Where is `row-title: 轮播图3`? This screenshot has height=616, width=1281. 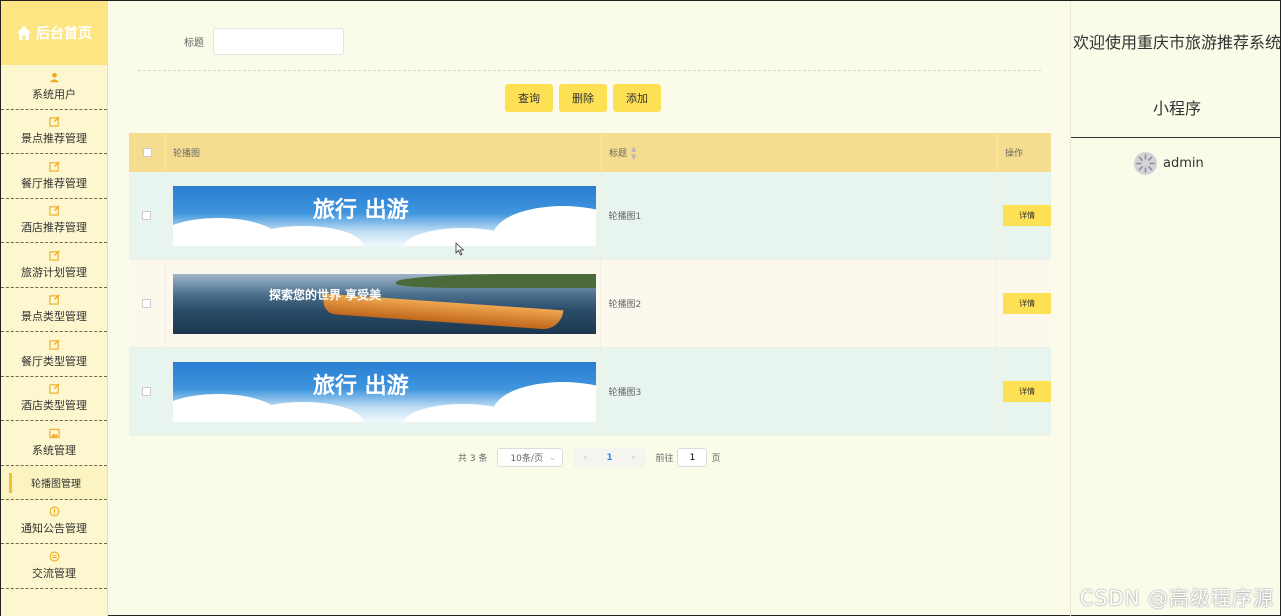 row-title: 轮播图3 is located at coordinates (799, 391).